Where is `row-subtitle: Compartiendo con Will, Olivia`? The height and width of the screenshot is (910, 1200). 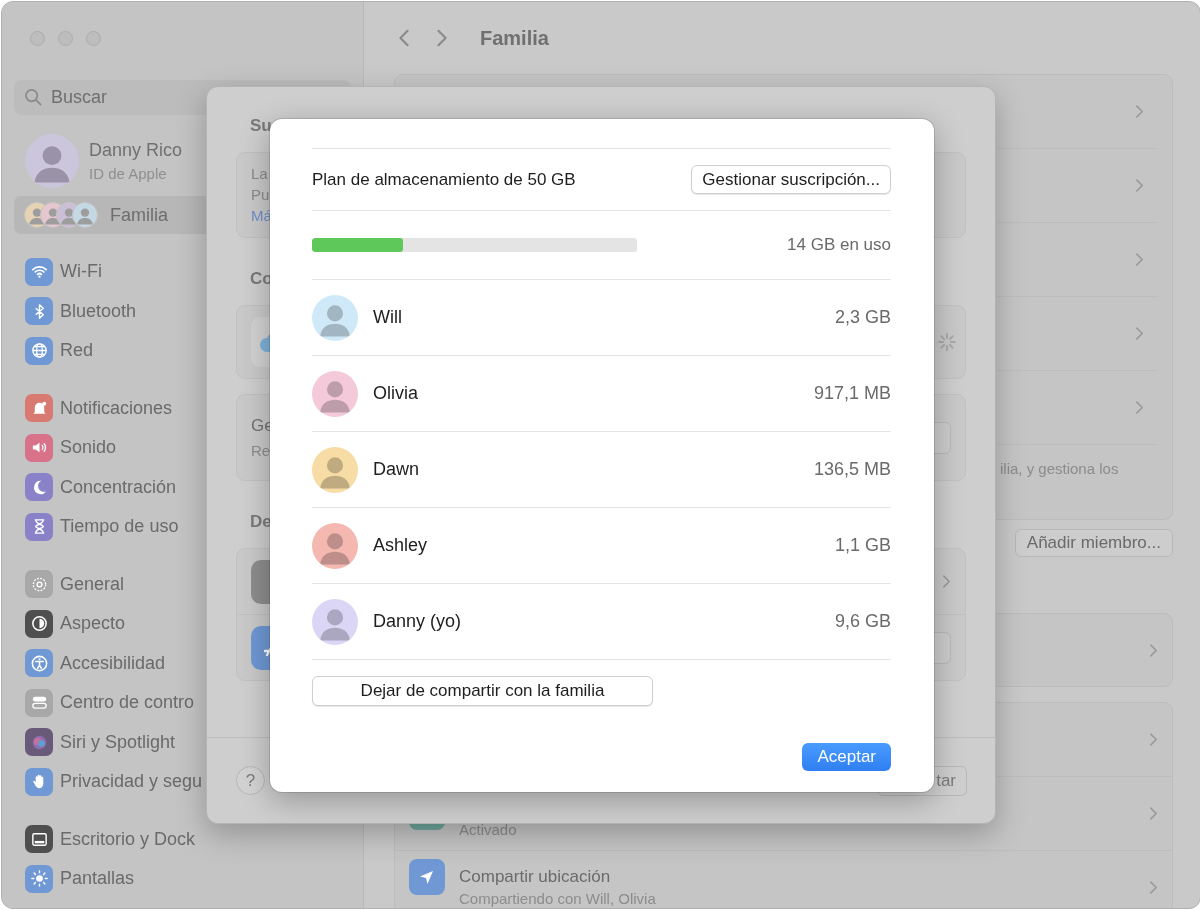
row-subtitle: Compartiendo con Will, Olivia is located at coordinates (558, 898).